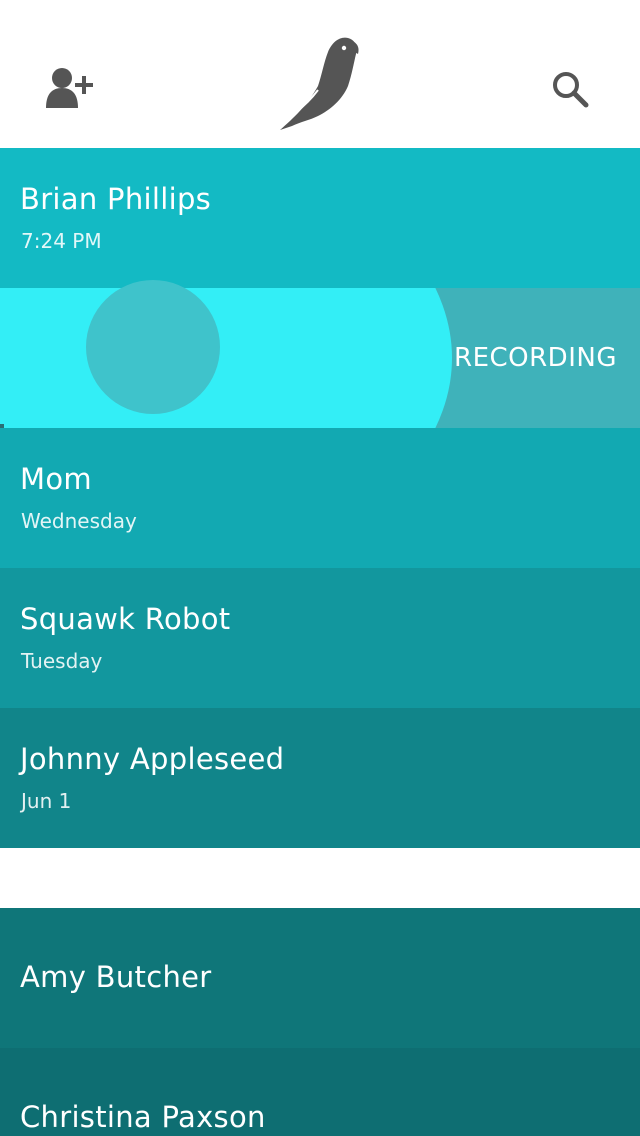 The width and height of the screenshot is (640, 1136). What do you see at coordinates (320, 978) in the screenshot?
I see `contact-row: Amy Butcher` at bounding box center [320, 978].